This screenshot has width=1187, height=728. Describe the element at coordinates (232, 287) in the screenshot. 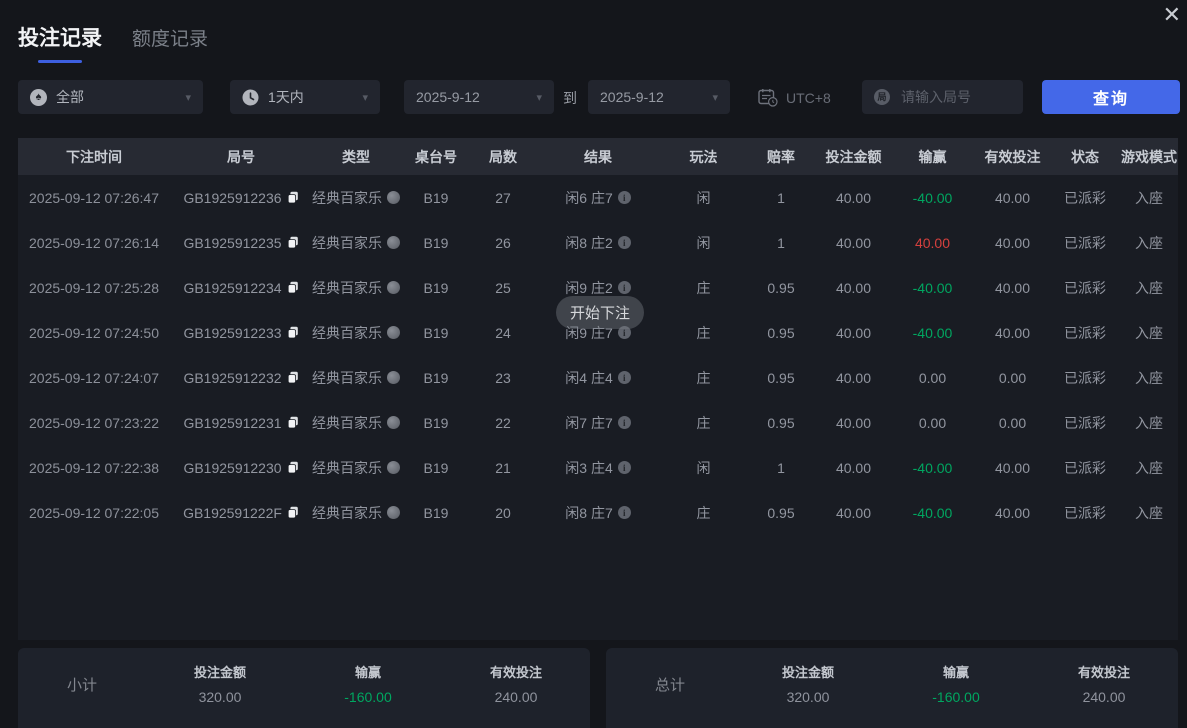

I see `round-id-text: GB1925912234` at that location.